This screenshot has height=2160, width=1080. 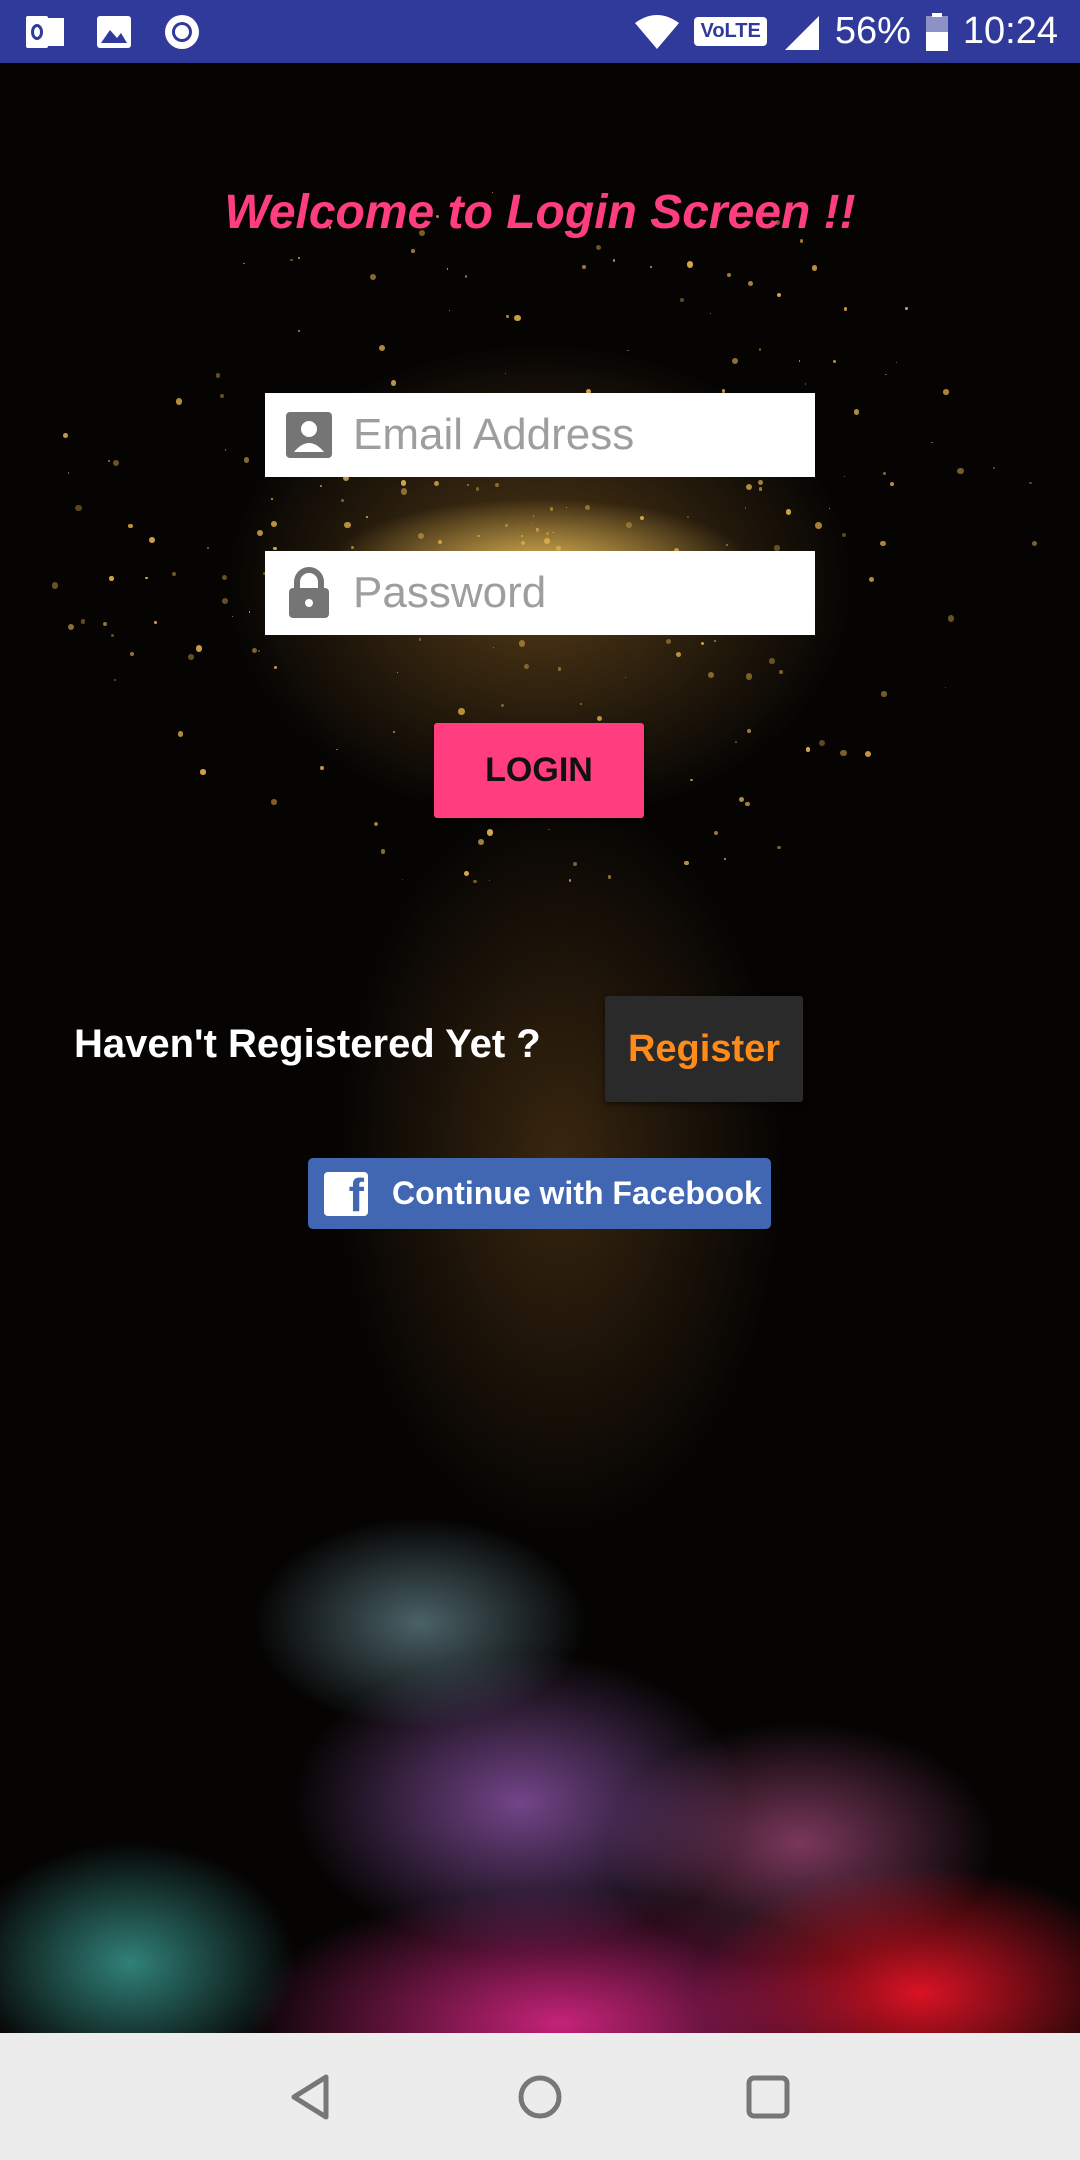 What do you see at coordinates (937, 32) in the screenshot?
I see `battery-icon` at bounding box center [937, 32].